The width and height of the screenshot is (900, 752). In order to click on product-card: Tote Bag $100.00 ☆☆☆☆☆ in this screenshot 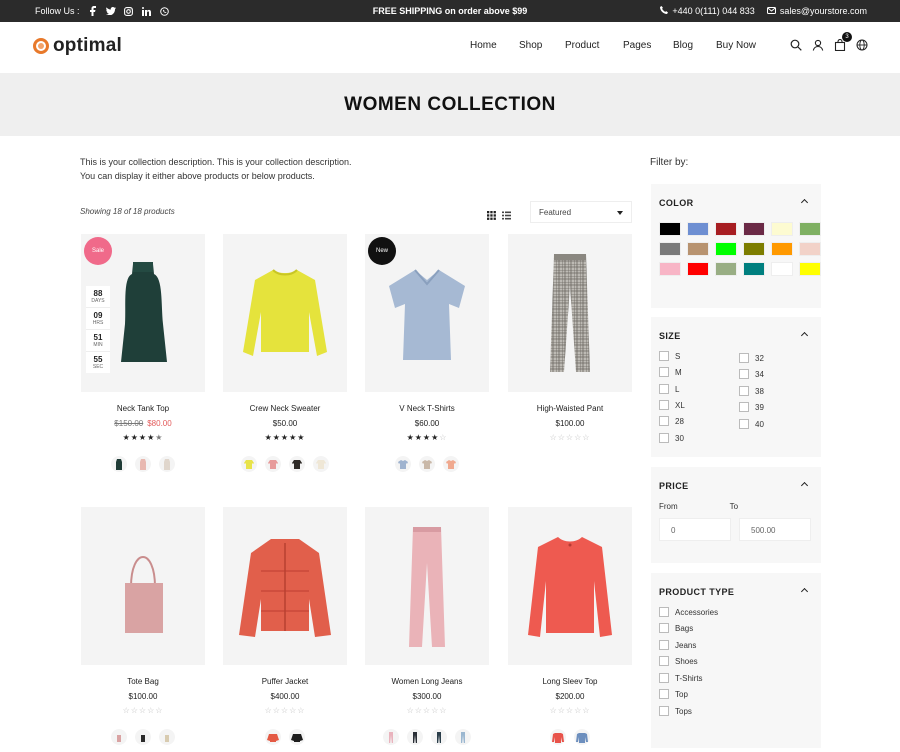, I will do `click(143, 626)`.